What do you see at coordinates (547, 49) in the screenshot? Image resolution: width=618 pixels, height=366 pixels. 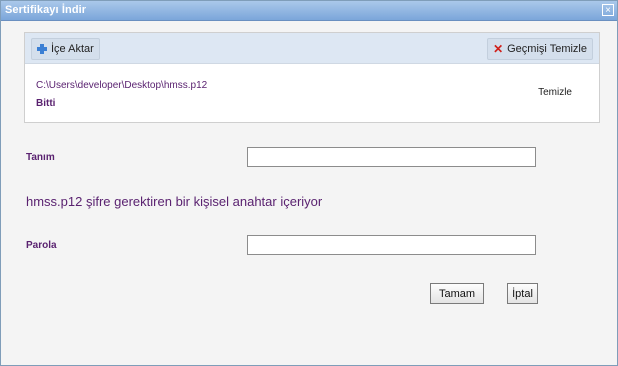 I see `clear-history-button-label: Geçmişi Temizle` at bounding box center [547, 49].